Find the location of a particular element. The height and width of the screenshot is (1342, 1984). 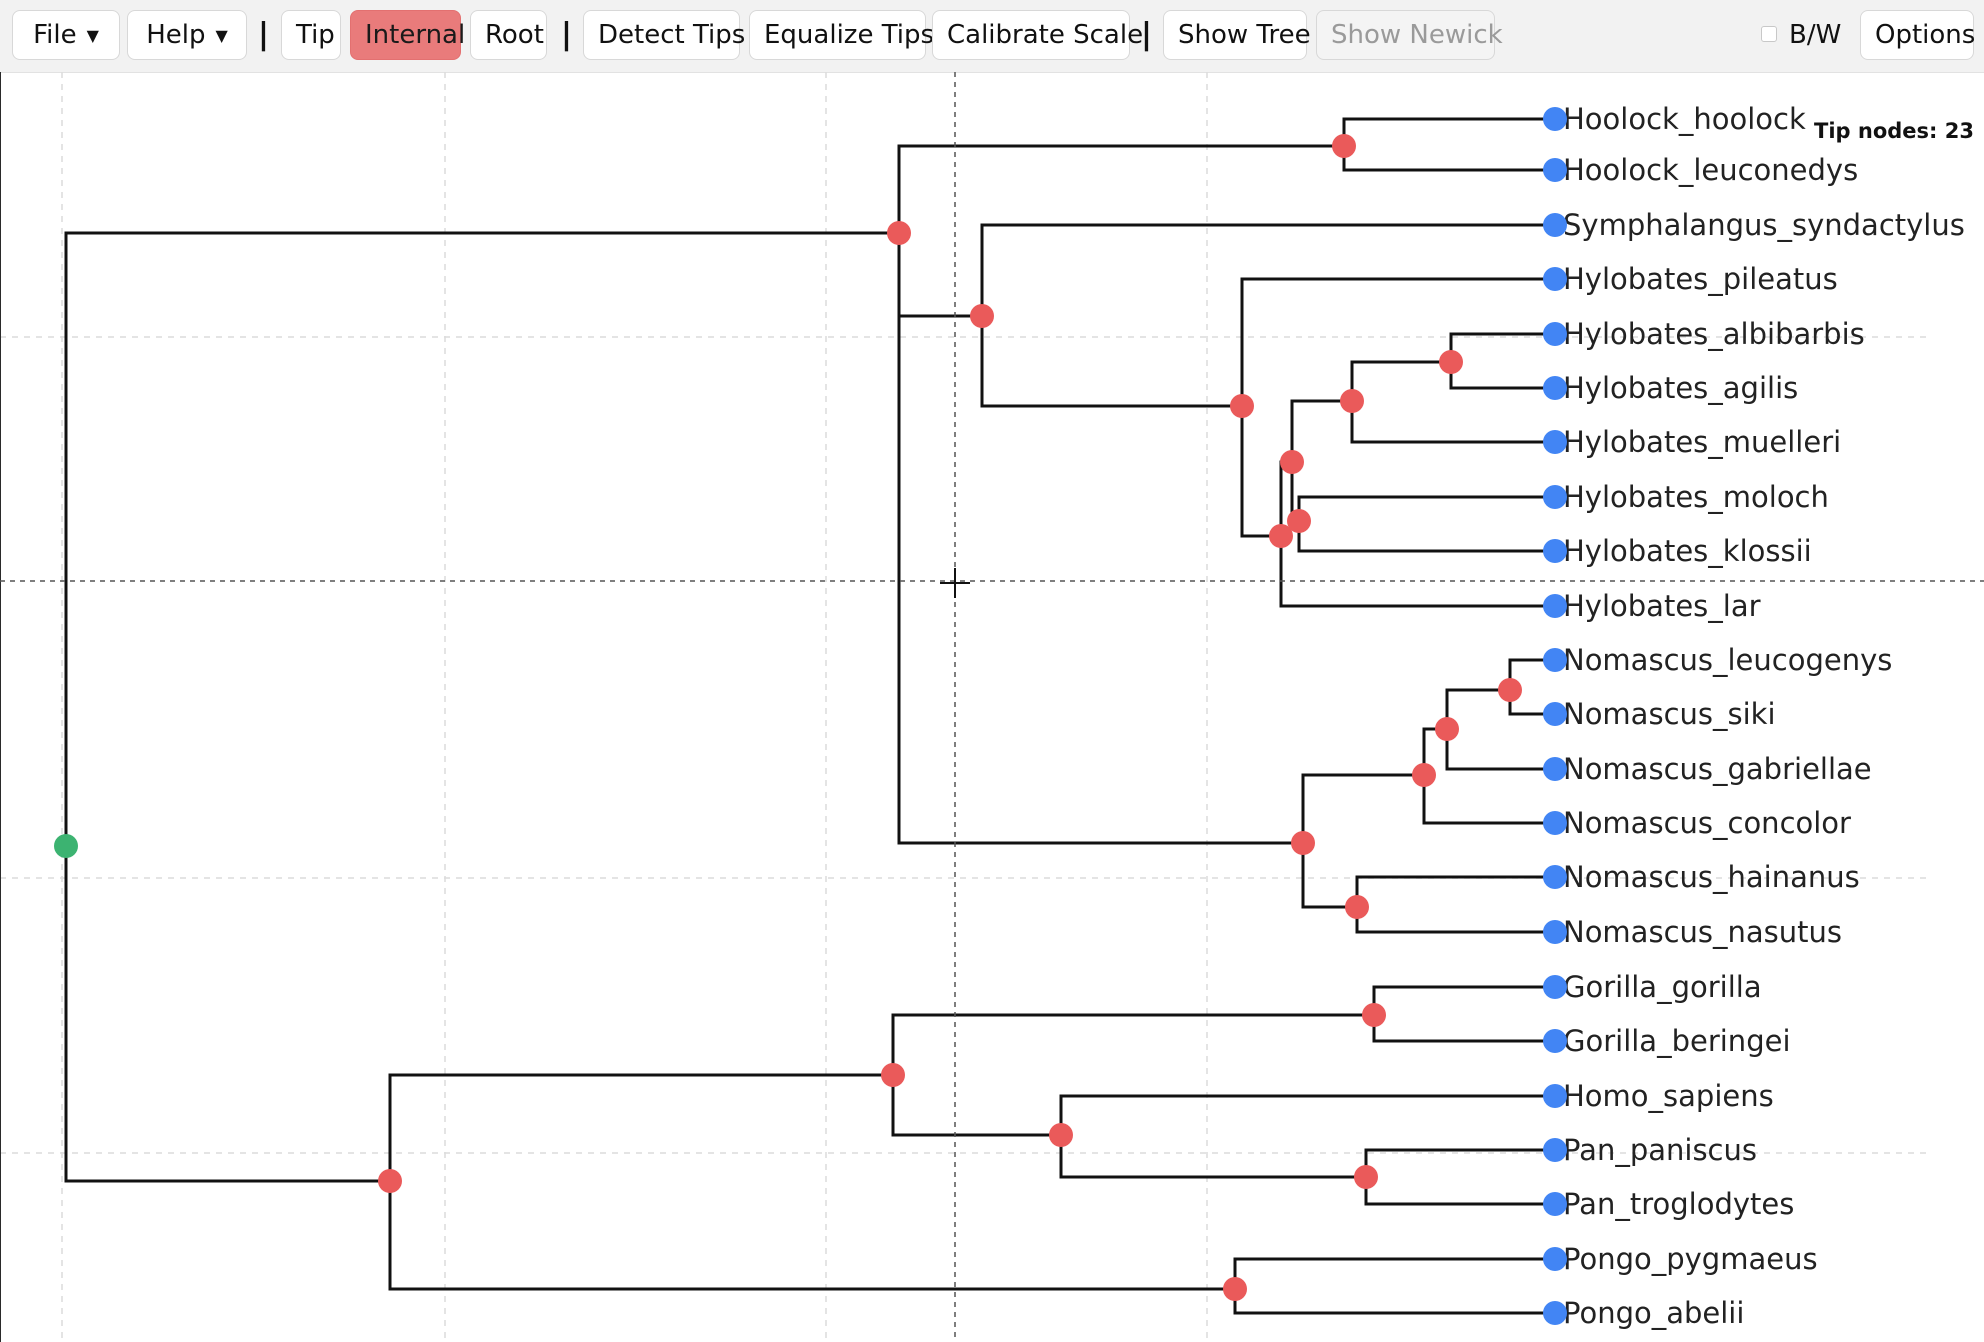

tip-node-count: Tip nodes: 23 is located at coordinates (1894, 131).